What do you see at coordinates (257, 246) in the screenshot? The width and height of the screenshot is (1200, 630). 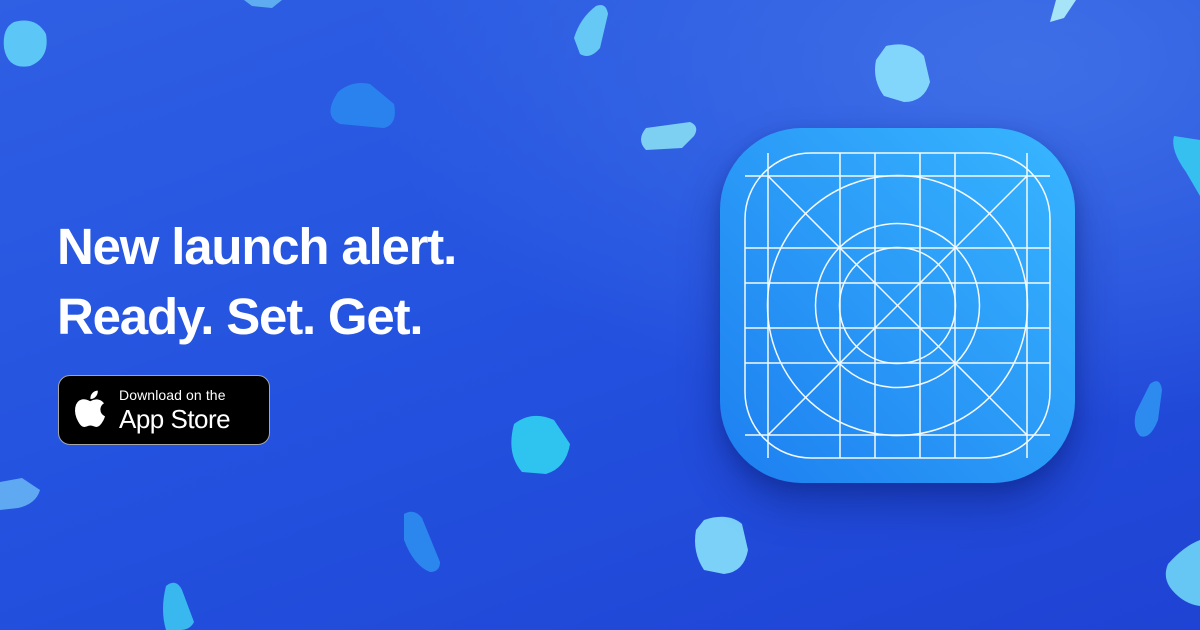 I see `headline-line-1: New launch alert.` at bounding box center [257, 246].